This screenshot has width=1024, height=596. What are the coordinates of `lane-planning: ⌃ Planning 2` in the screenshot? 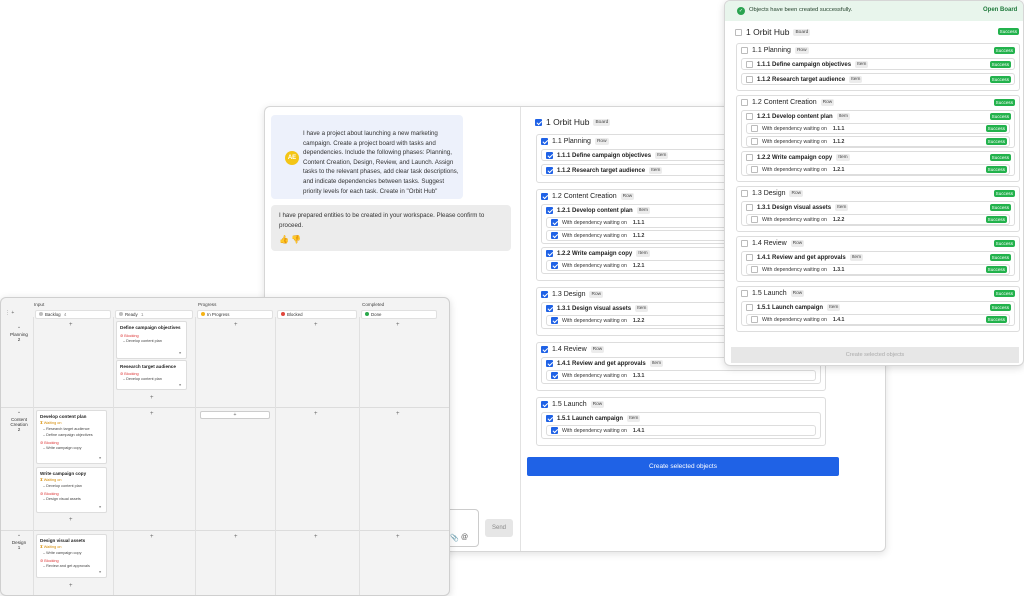 It's located at (19, 334).